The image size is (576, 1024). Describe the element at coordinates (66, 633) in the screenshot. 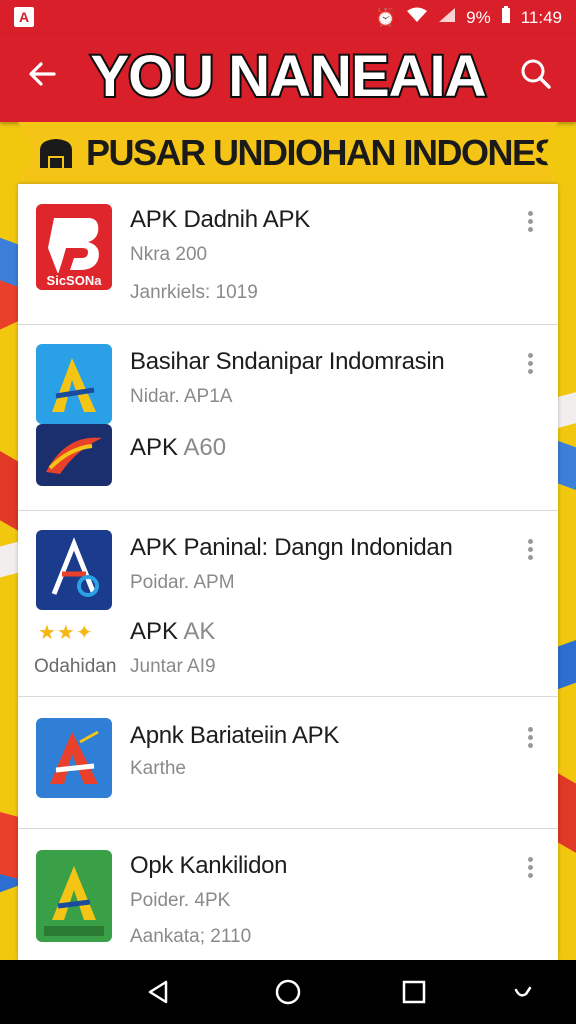

I see `rating-stars: ★★✦` at that location.